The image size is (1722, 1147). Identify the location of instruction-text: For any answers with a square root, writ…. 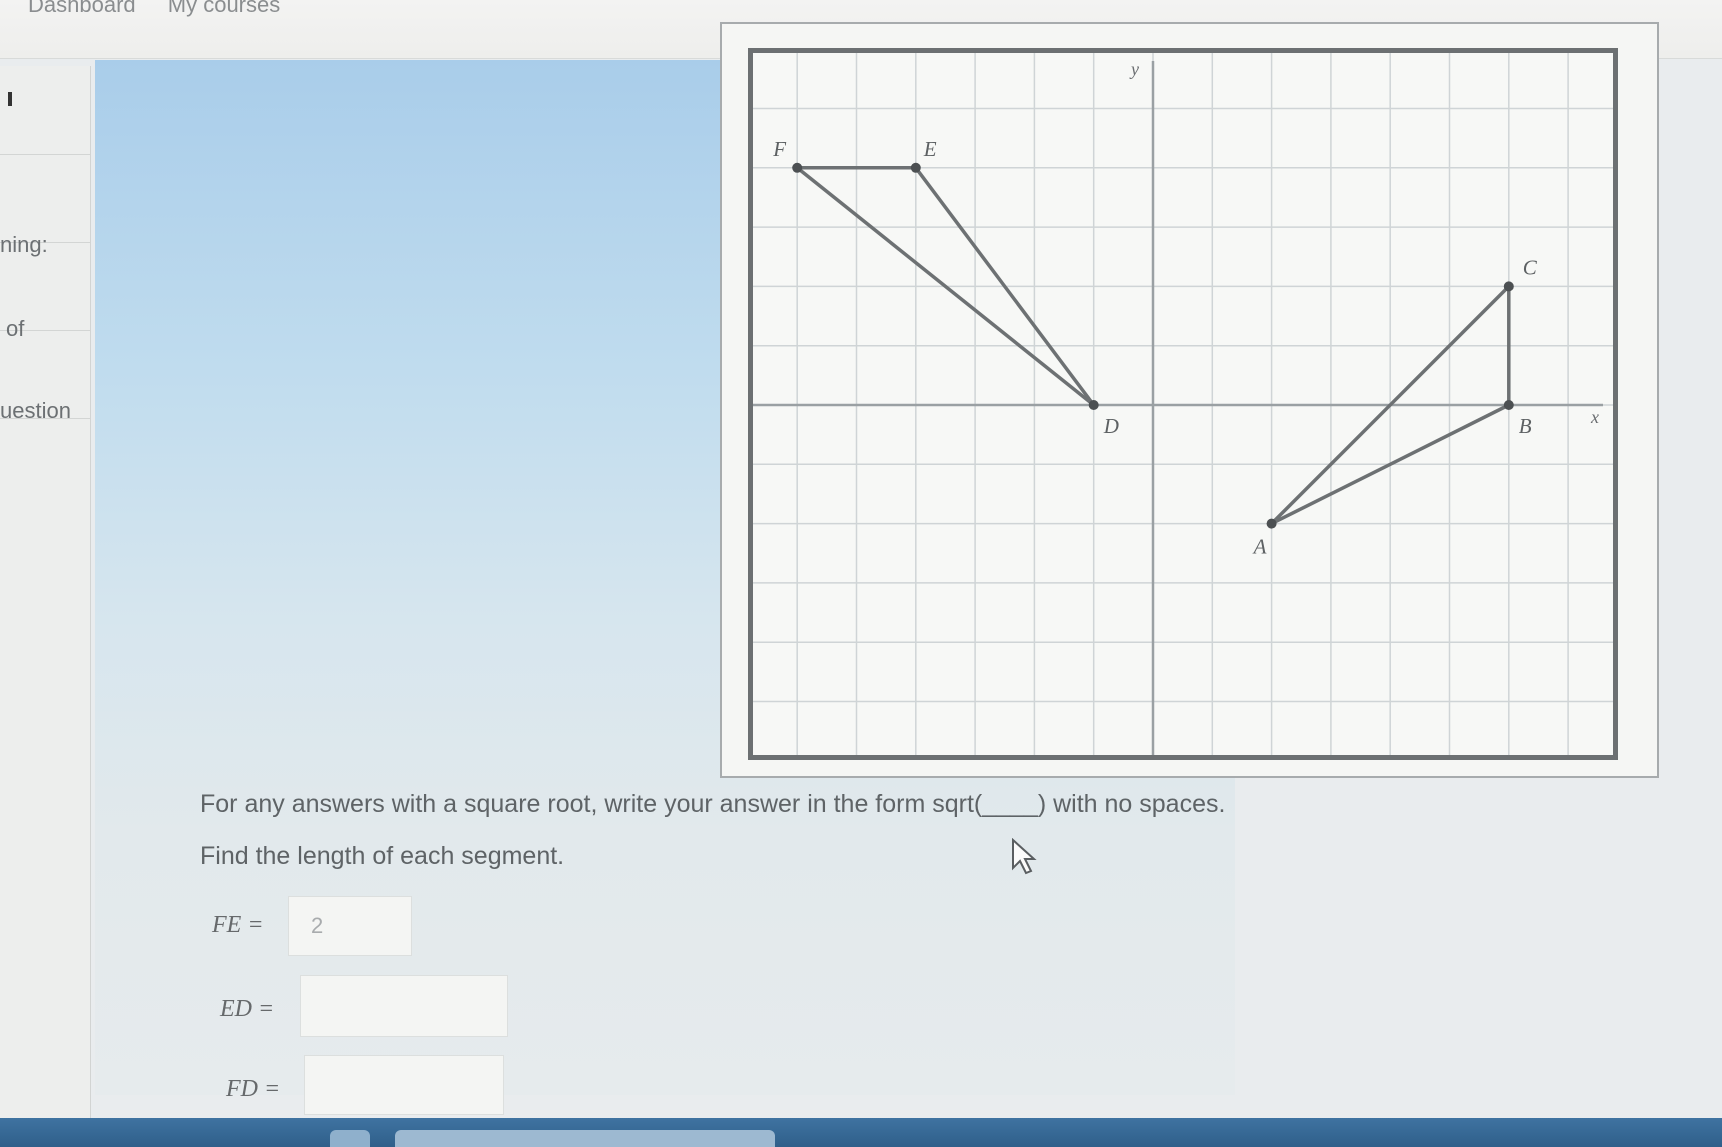
(713, 804).